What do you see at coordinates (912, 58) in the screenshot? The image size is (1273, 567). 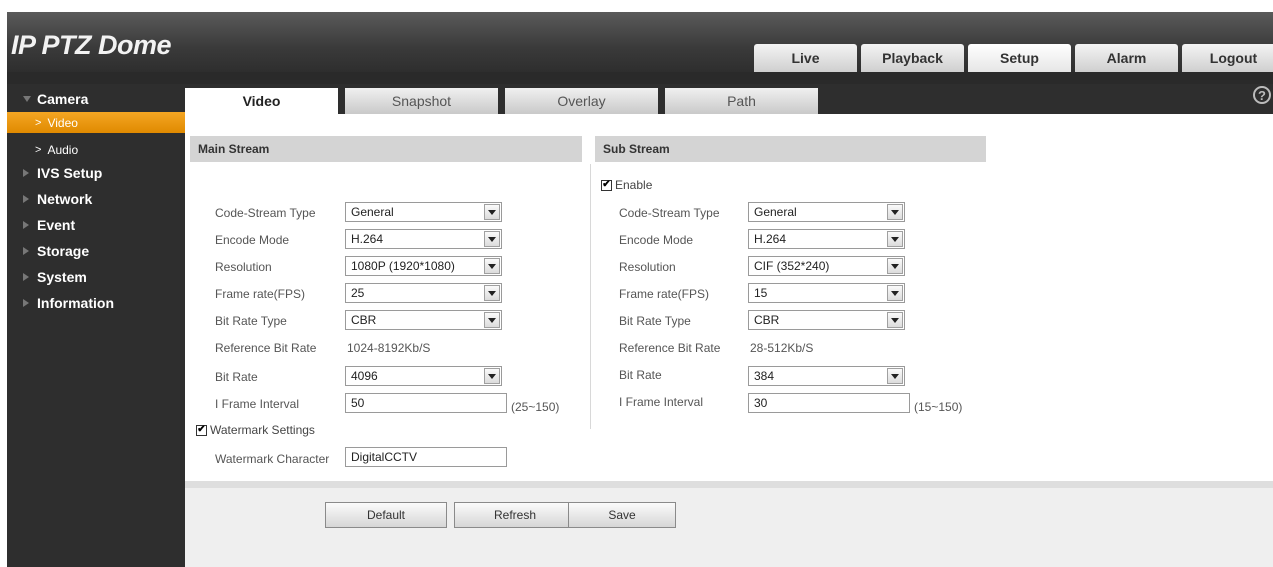 I see `nav-tab-playback: Playback` at bounding box center [912, 58].